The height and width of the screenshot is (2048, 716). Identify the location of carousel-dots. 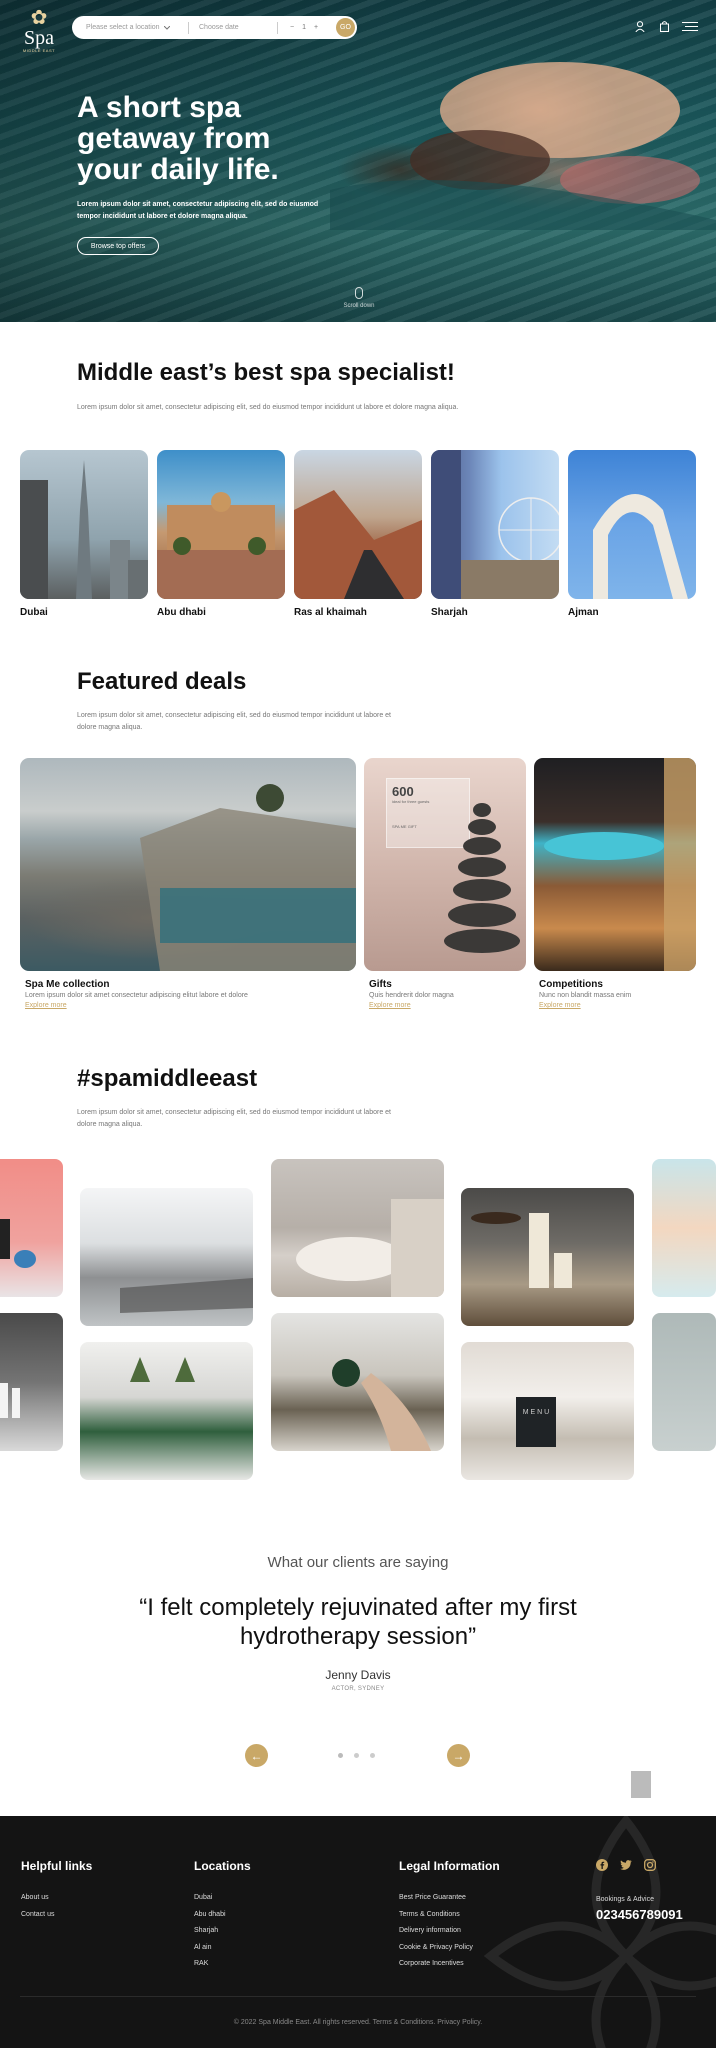
(356, 1755).